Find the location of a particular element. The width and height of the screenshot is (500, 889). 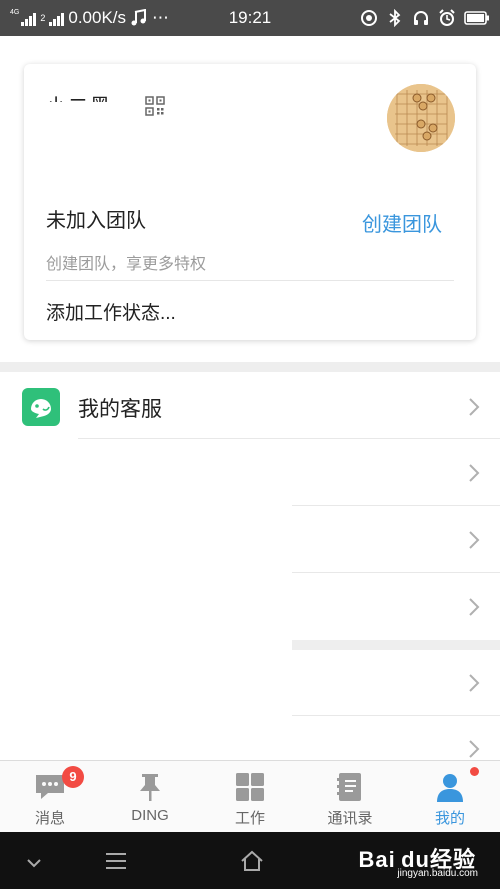

chess-board-icon is located at coordinates (421, 118).